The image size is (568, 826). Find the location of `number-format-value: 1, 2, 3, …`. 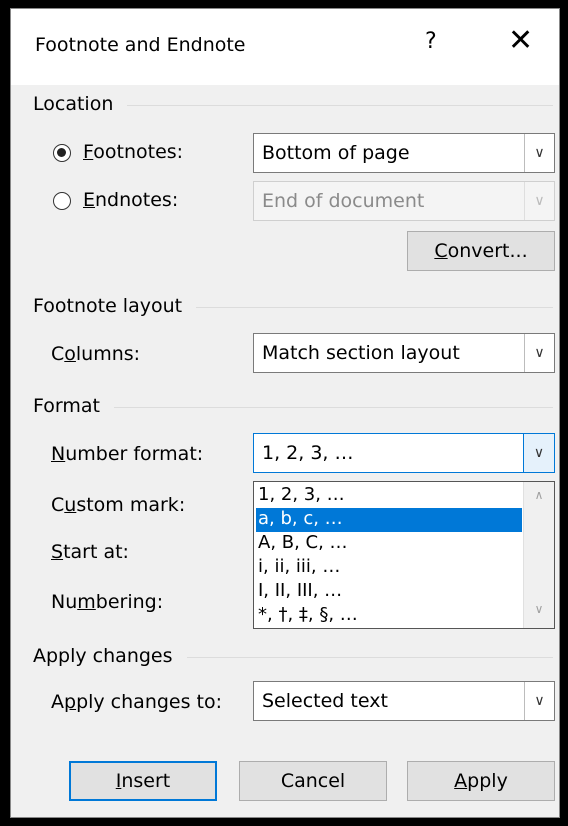

number-format-value: 1, 2, 3, … is located at coordinates (308, 453).